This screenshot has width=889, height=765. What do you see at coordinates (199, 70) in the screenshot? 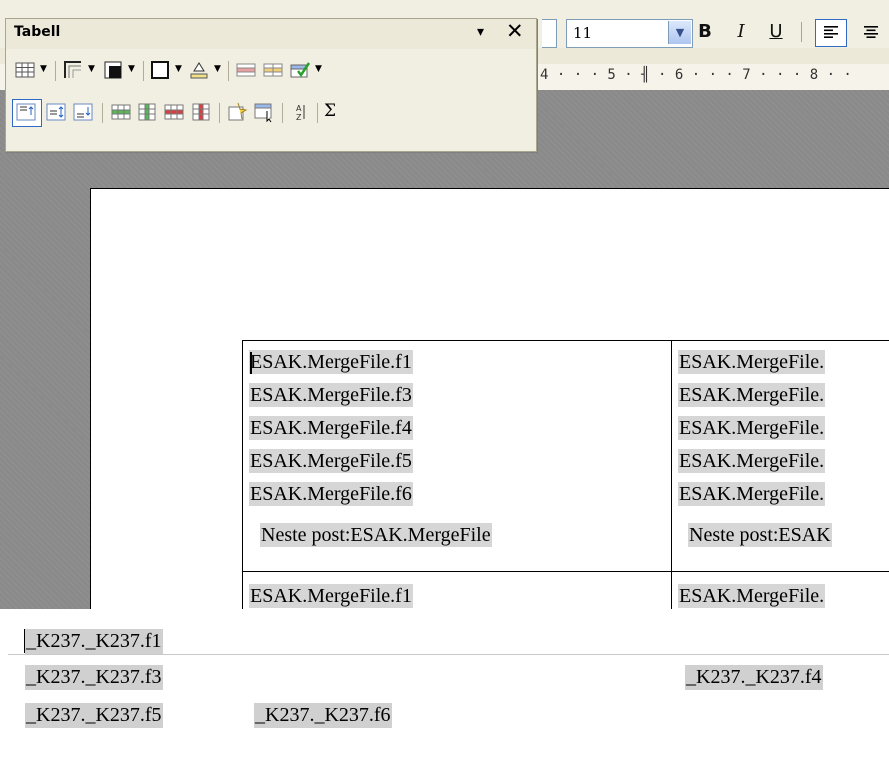
I see `background-color-icon` at bounding box center [199, 70].